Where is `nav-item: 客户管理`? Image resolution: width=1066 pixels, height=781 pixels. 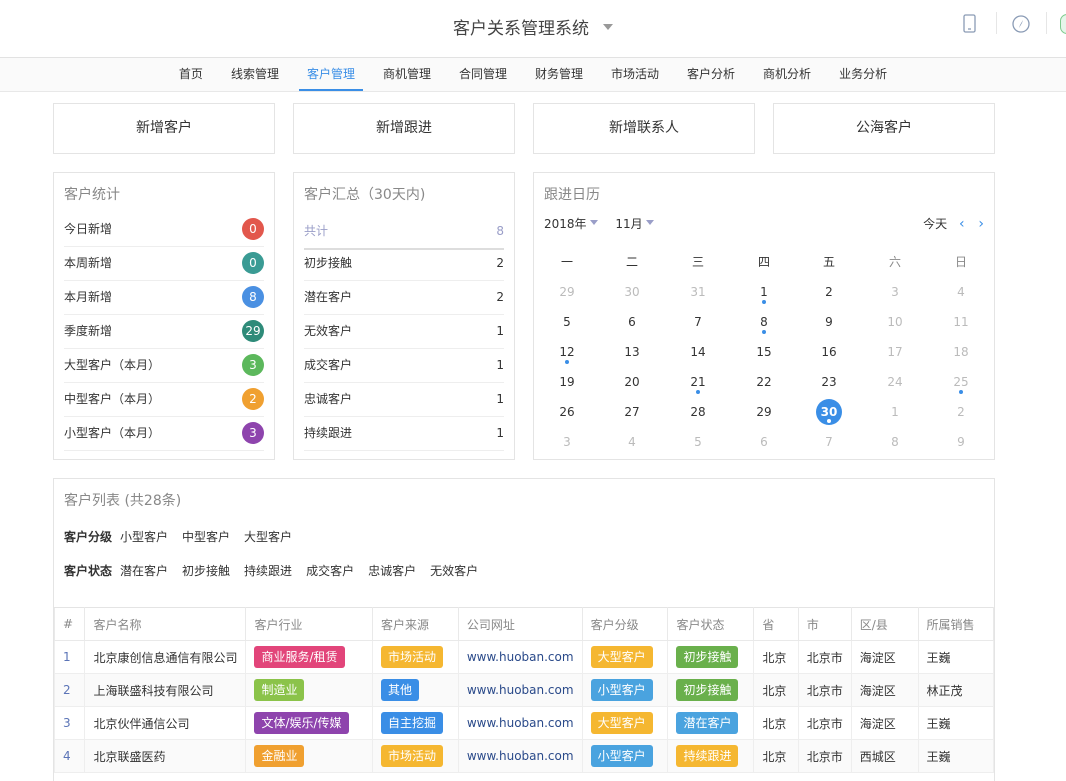
nav-item: 客户管理 is located at coordinates (331, 74).